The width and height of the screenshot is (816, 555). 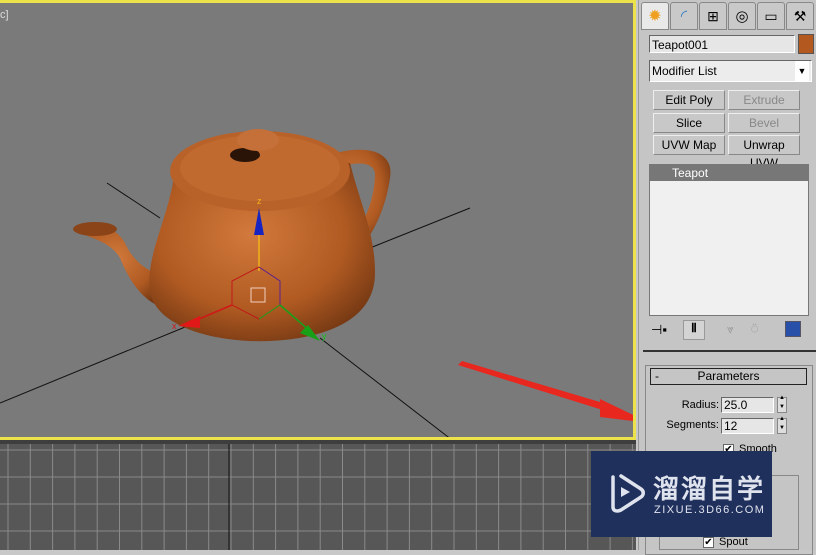 I want to click on uvw-map-button: UVW Map, so click(x=689, y=145).